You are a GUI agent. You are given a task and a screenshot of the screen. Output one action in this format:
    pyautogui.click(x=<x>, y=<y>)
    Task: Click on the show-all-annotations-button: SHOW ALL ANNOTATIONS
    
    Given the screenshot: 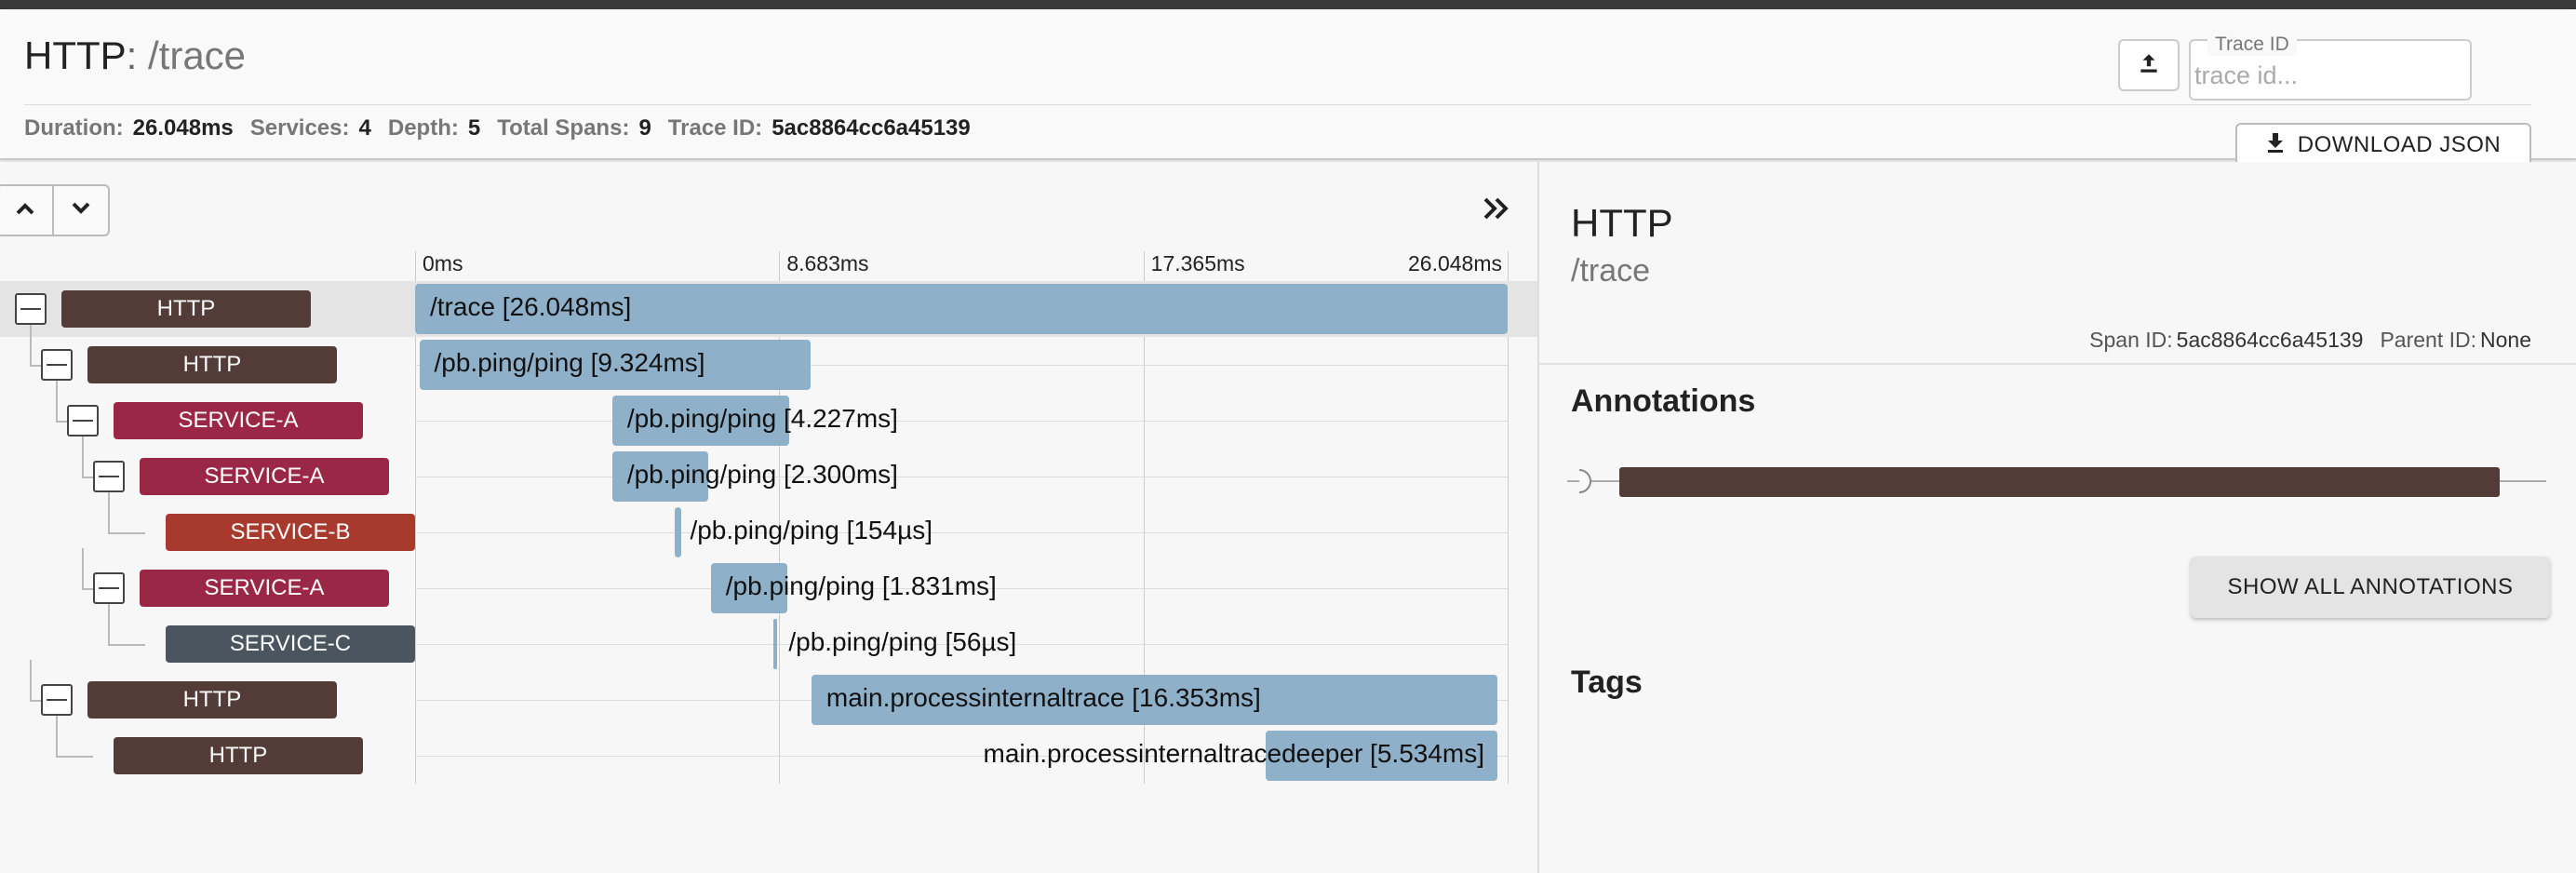 What is the action you would take?
    pyautogui.click(x=2370, y=587)
    